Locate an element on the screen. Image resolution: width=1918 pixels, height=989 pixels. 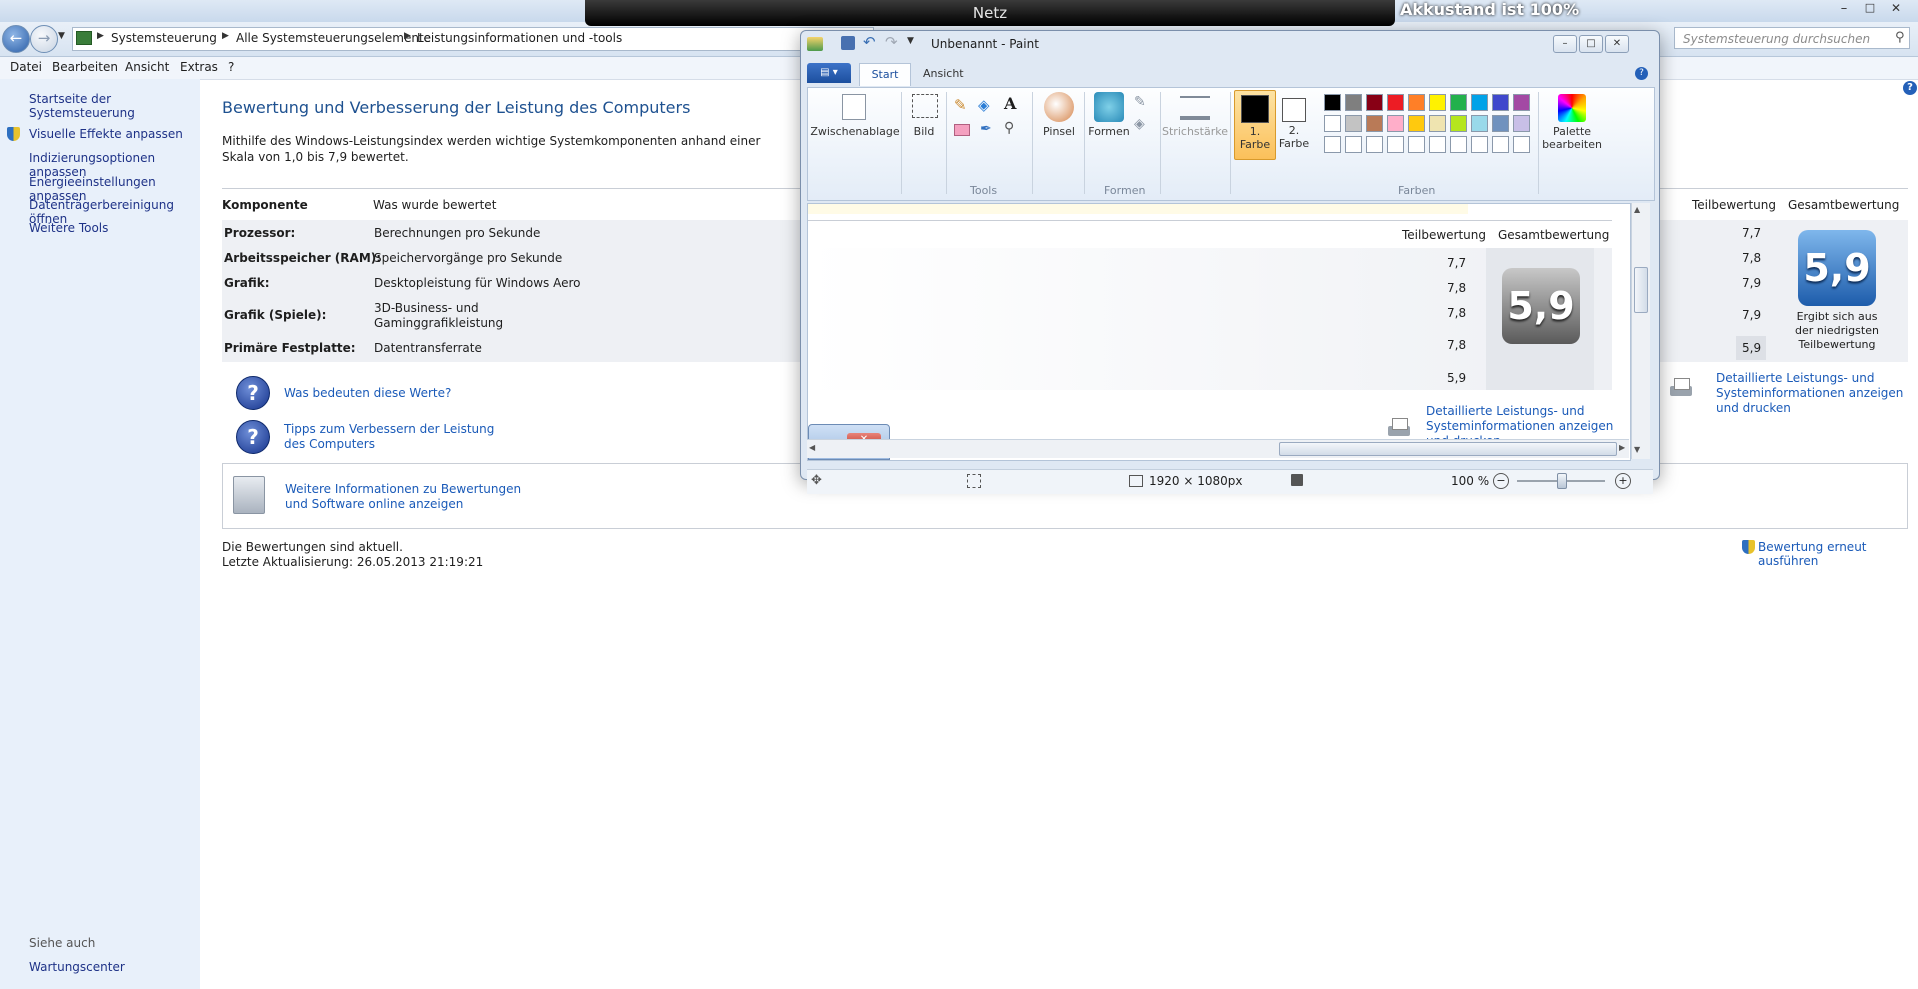
redo-icon: ↷ is located at coordinates (891, 42).